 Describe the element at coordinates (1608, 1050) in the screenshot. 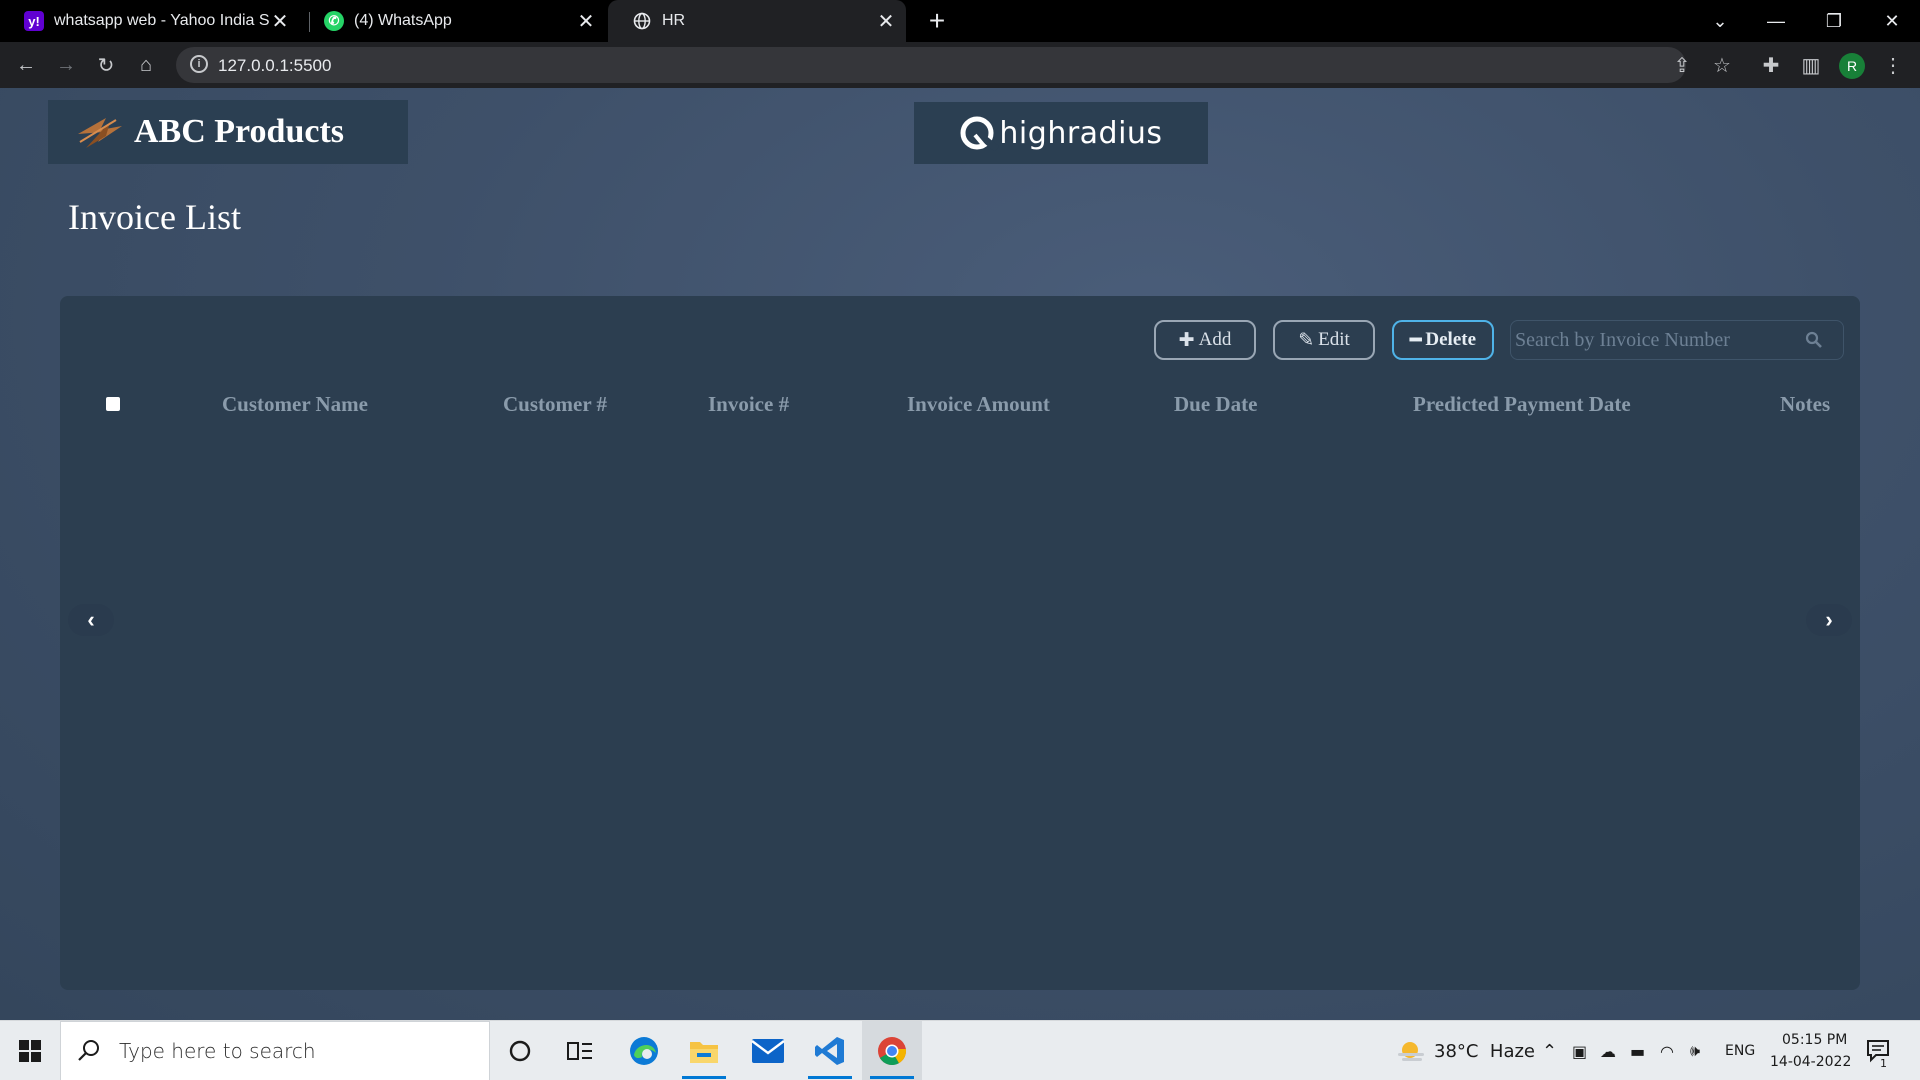

I see `onedrive-icon: ☁` at that location.